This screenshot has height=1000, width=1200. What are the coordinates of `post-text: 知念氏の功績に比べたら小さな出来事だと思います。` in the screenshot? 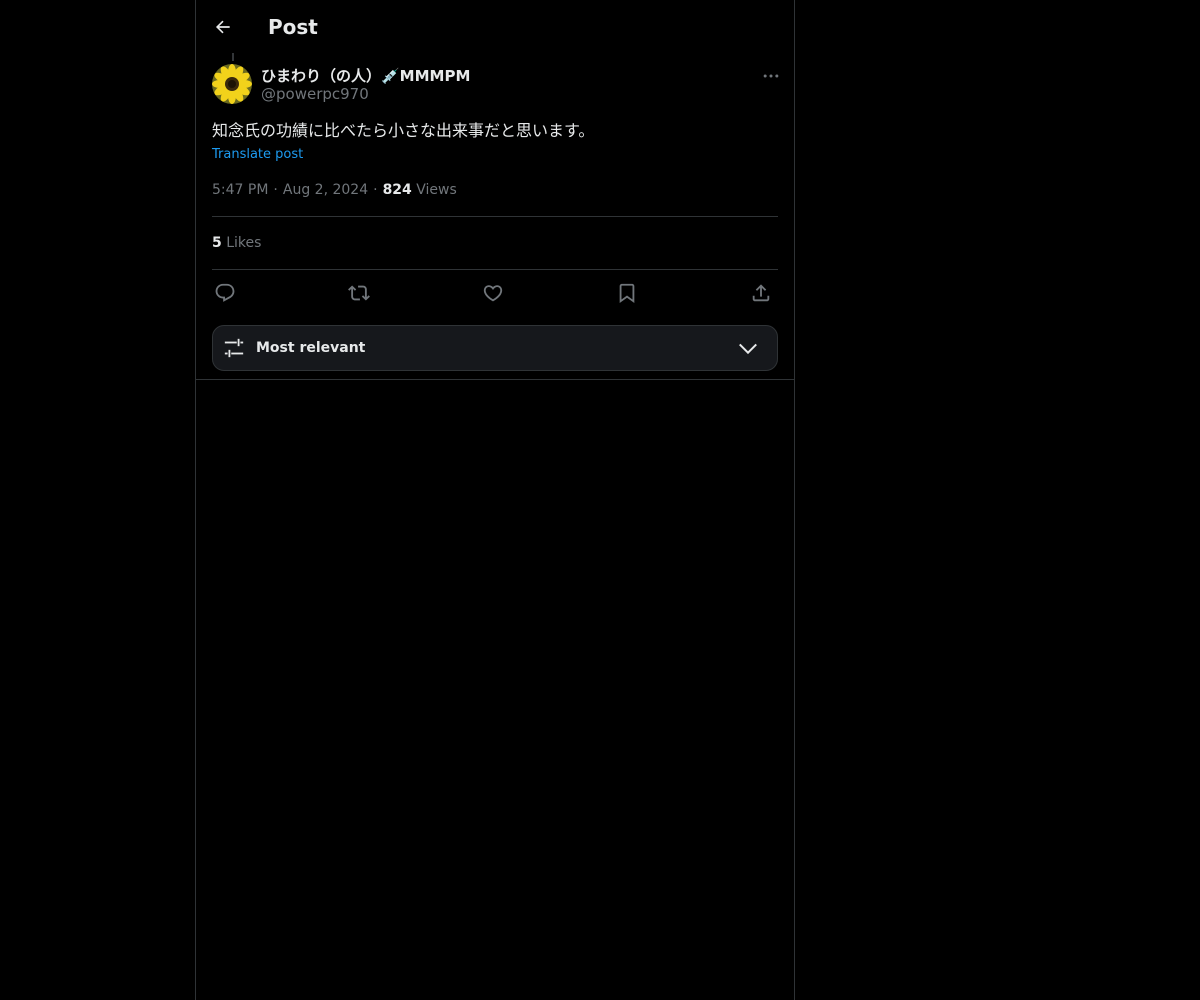 It's located at (403, 130).